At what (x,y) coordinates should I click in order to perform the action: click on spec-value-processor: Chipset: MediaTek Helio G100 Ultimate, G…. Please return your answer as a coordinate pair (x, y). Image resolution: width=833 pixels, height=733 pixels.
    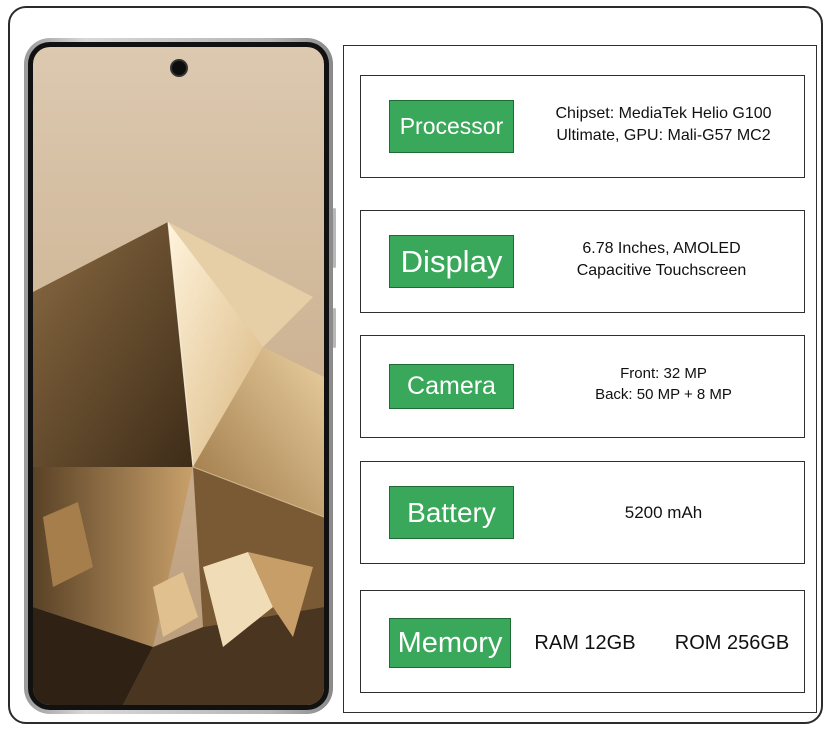
    Looking at the image, I should click on (663, 125).